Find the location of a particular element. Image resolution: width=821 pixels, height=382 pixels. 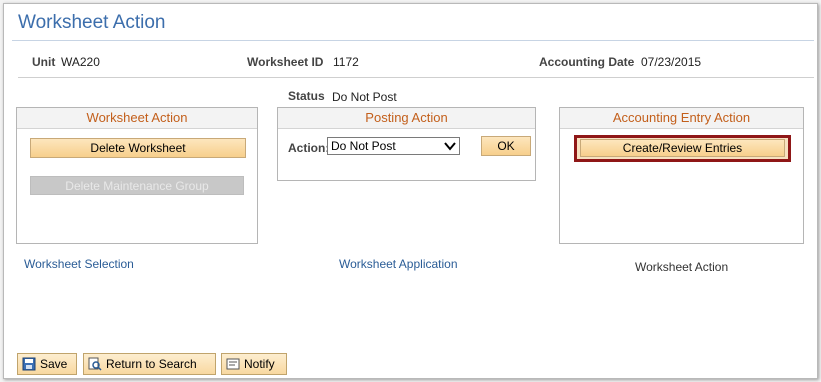

header-divider is located at coordinates (416, 77).